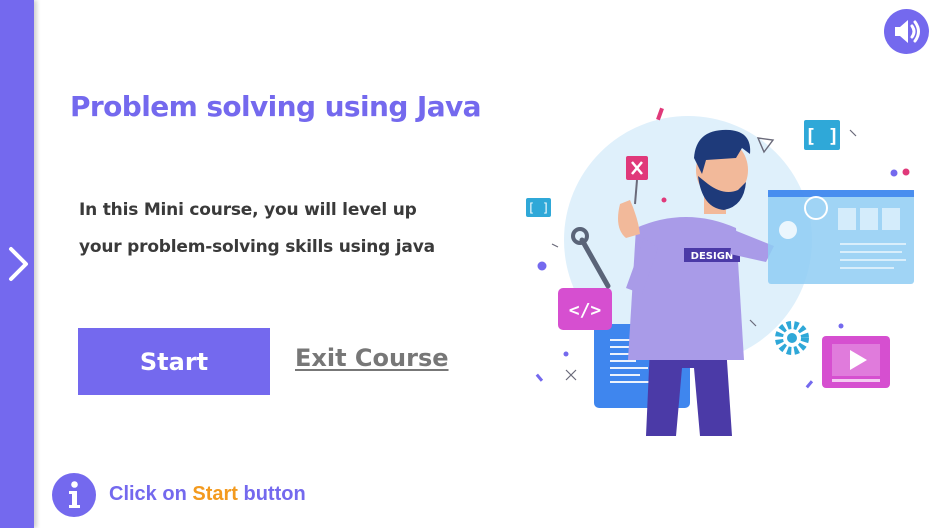 The image size is (940, 528). Describe the element at coordinates (274, 494) in the screenshot. I see `hint-suffix: button` at that location.